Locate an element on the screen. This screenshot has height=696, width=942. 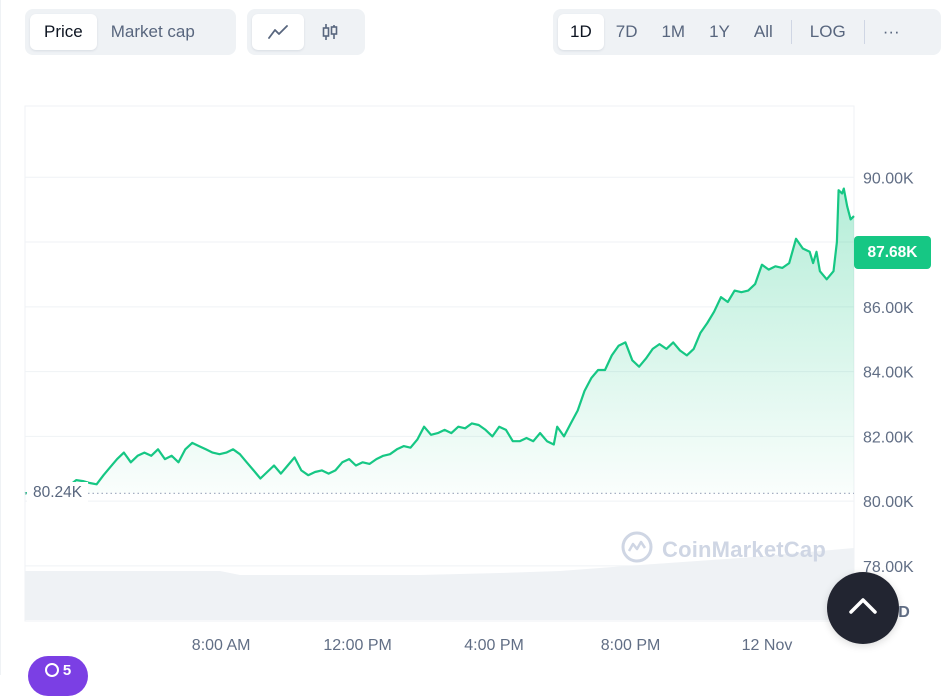
scroll-to-top-button is located at coordinates (863, 608).